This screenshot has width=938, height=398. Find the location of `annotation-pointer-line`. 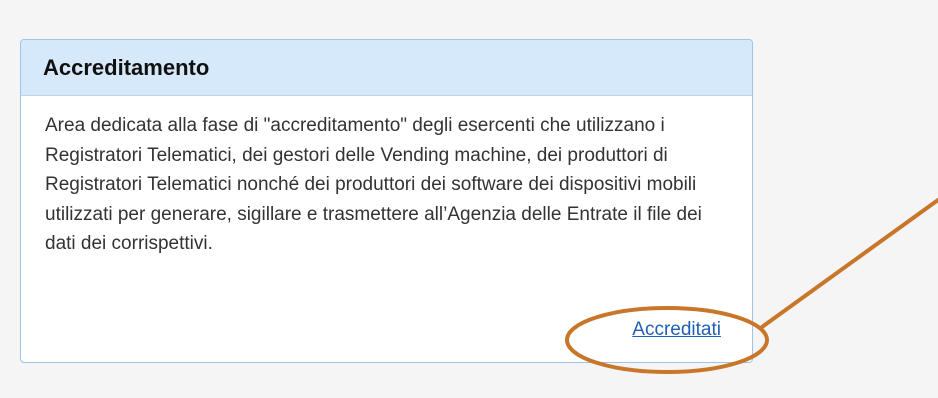

annotation-pointer-line is located at coordinates (849, 263).